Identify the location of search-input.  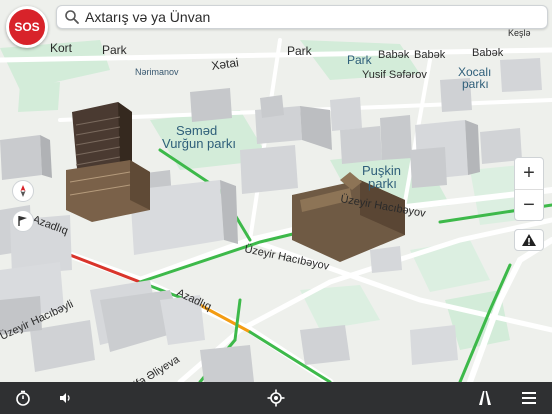
(305, 17).